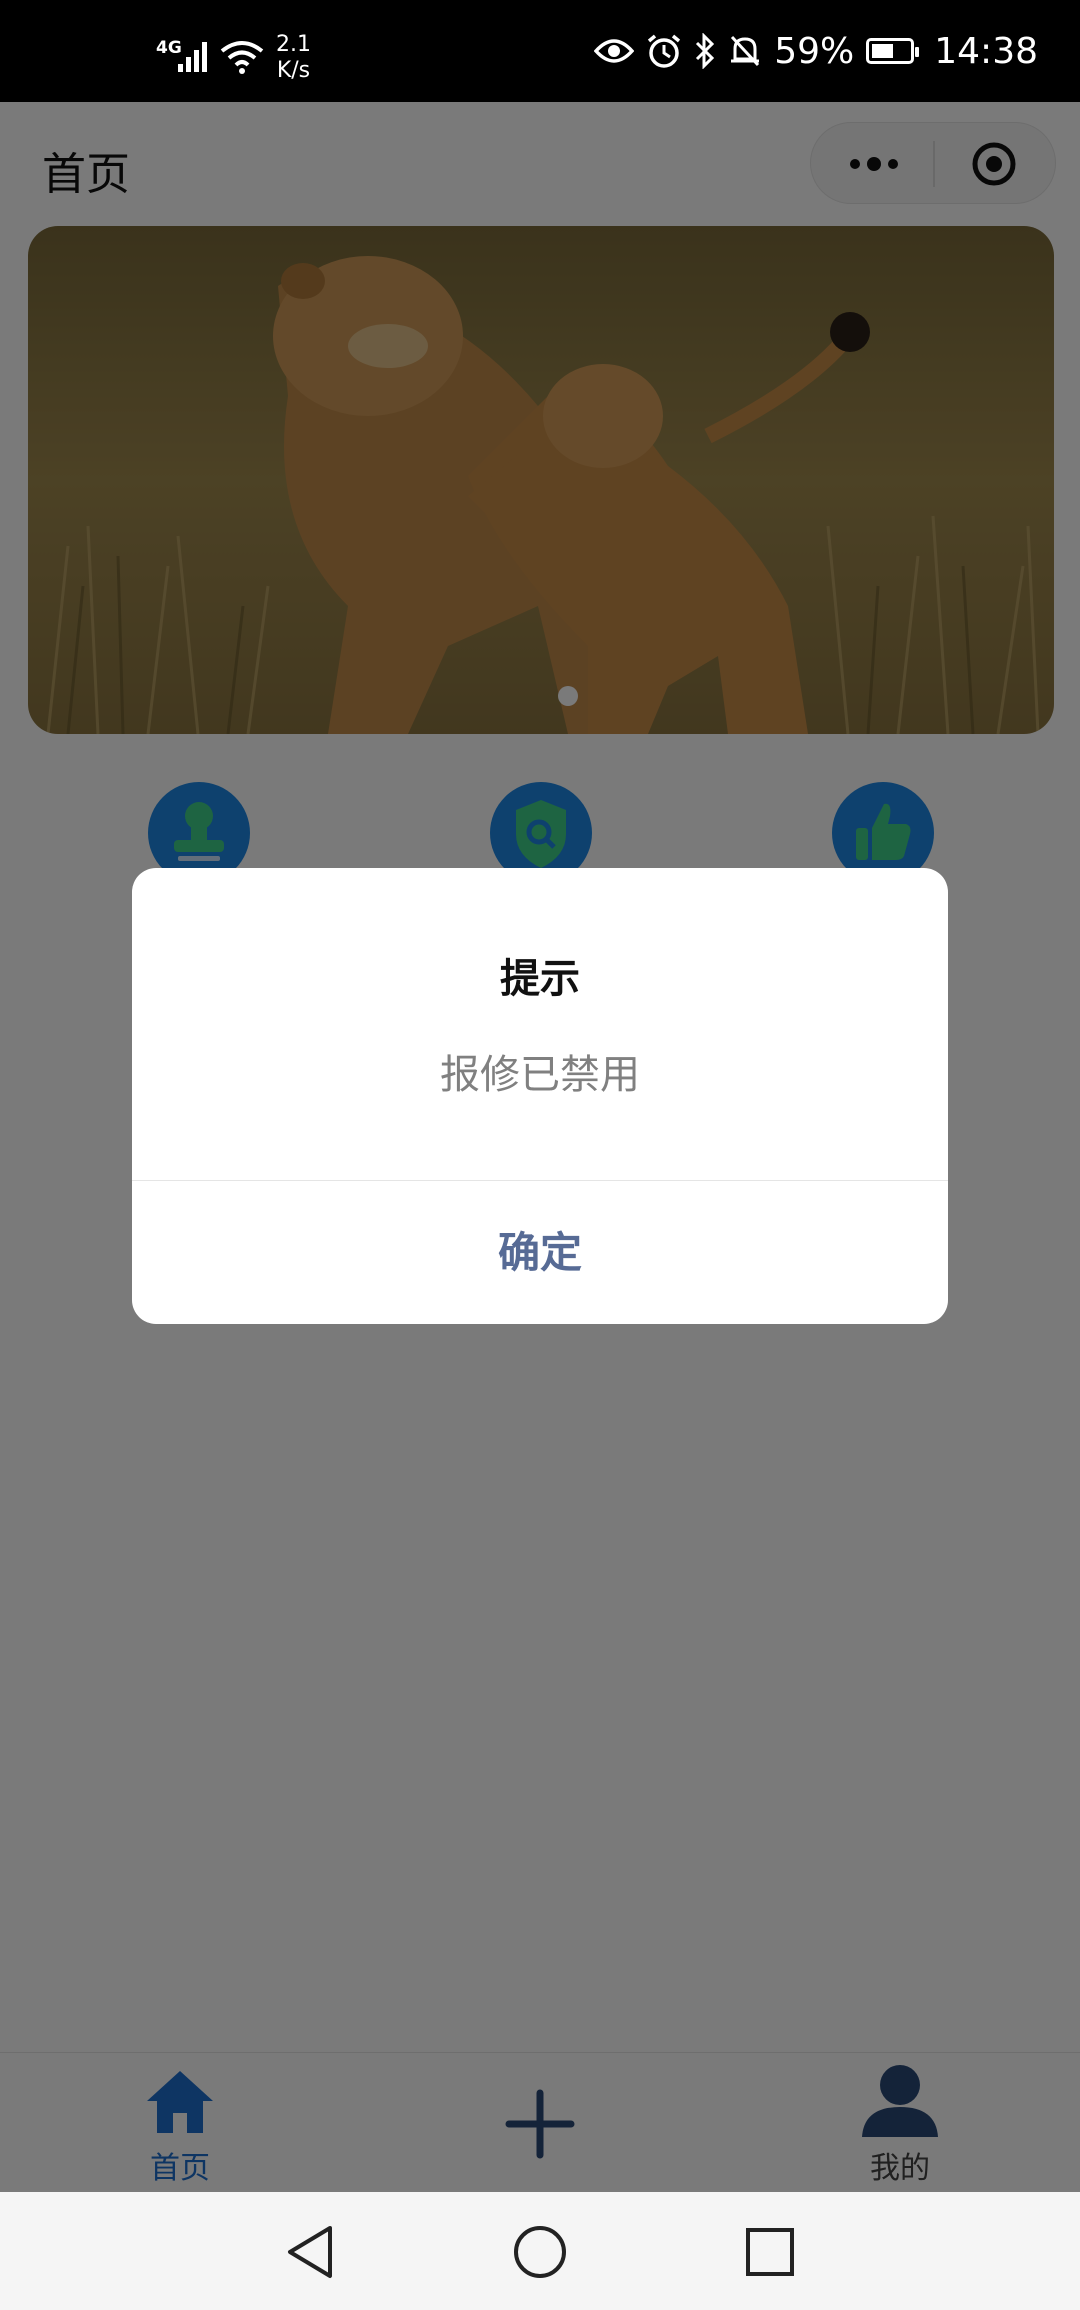  Describe the element at coordinates (986, 51) in the screenshot. I see `clock: 14:38` at that location.